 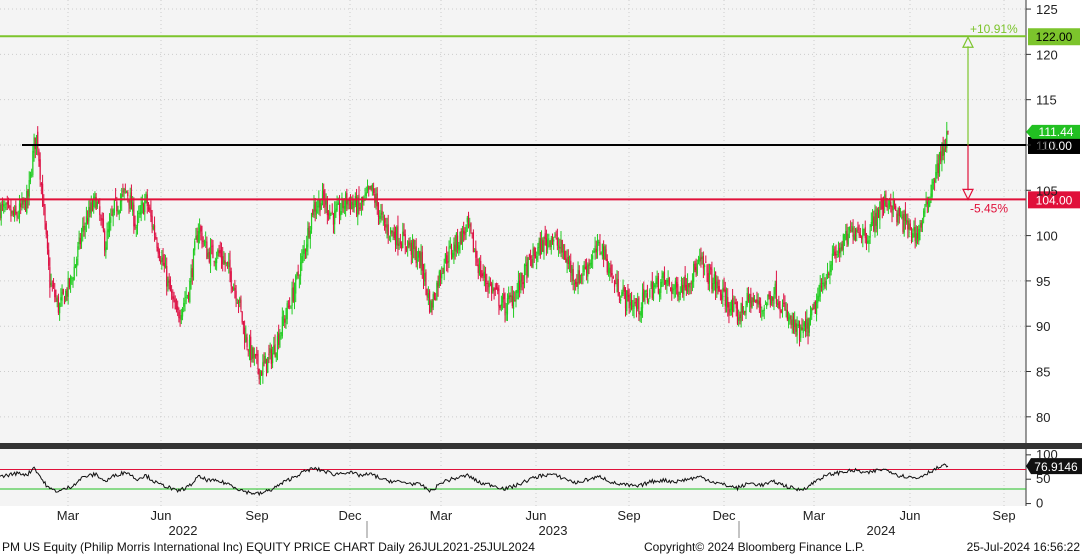 I want to click on panel-divider, so click(x=541, y=446).